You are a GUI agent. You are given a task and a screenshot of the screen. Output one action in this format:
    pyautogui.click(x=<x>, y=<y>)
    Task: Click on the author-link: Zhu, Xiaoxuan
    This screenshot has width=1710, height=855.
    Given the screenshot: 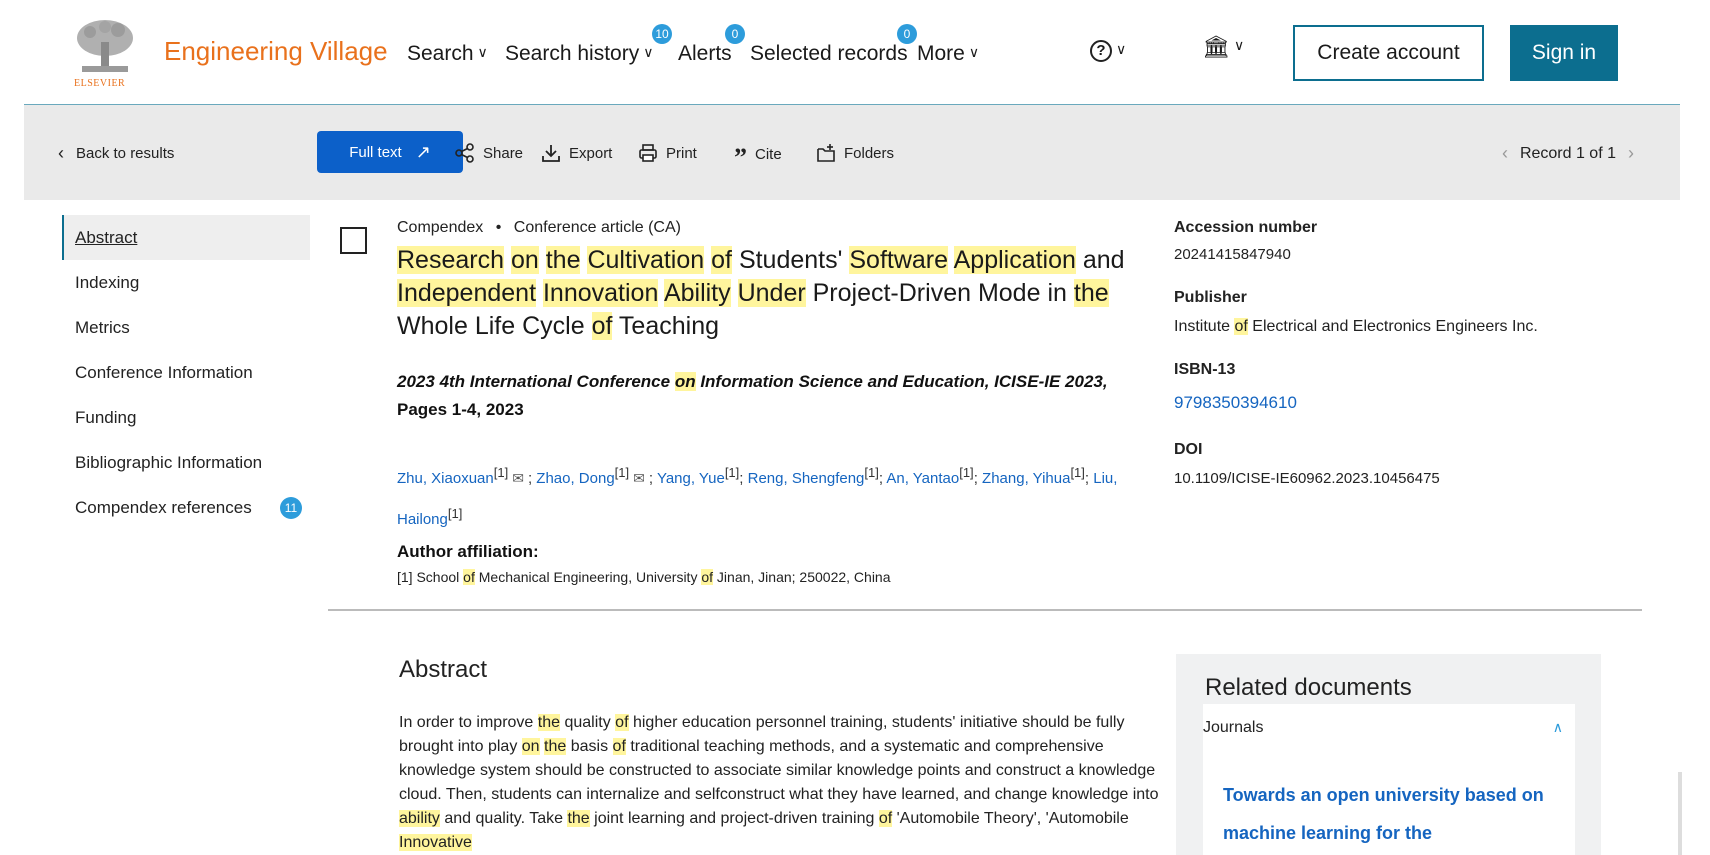 What is the action you would take?
    pyautogui.click(x=445, y=478)
    